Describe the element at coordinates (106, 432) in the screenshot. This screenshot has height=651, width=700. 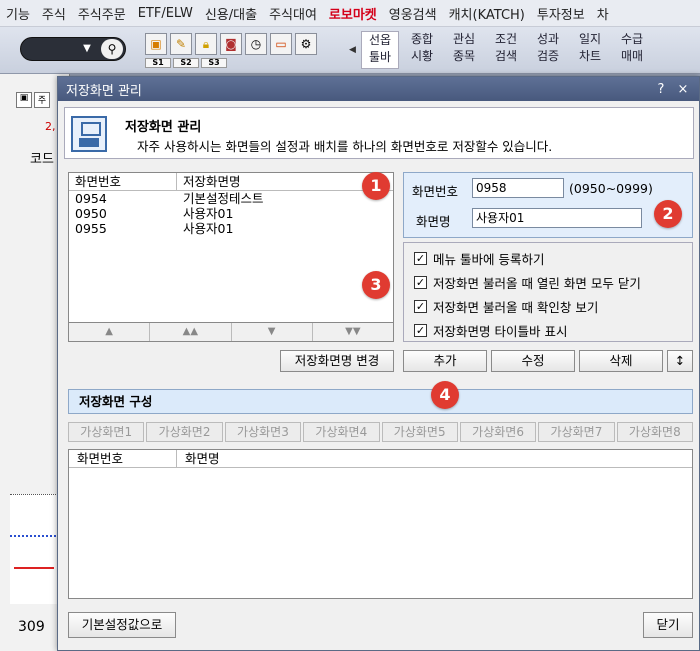
I see `tab-virtual-1: 가상화면1` at that location.